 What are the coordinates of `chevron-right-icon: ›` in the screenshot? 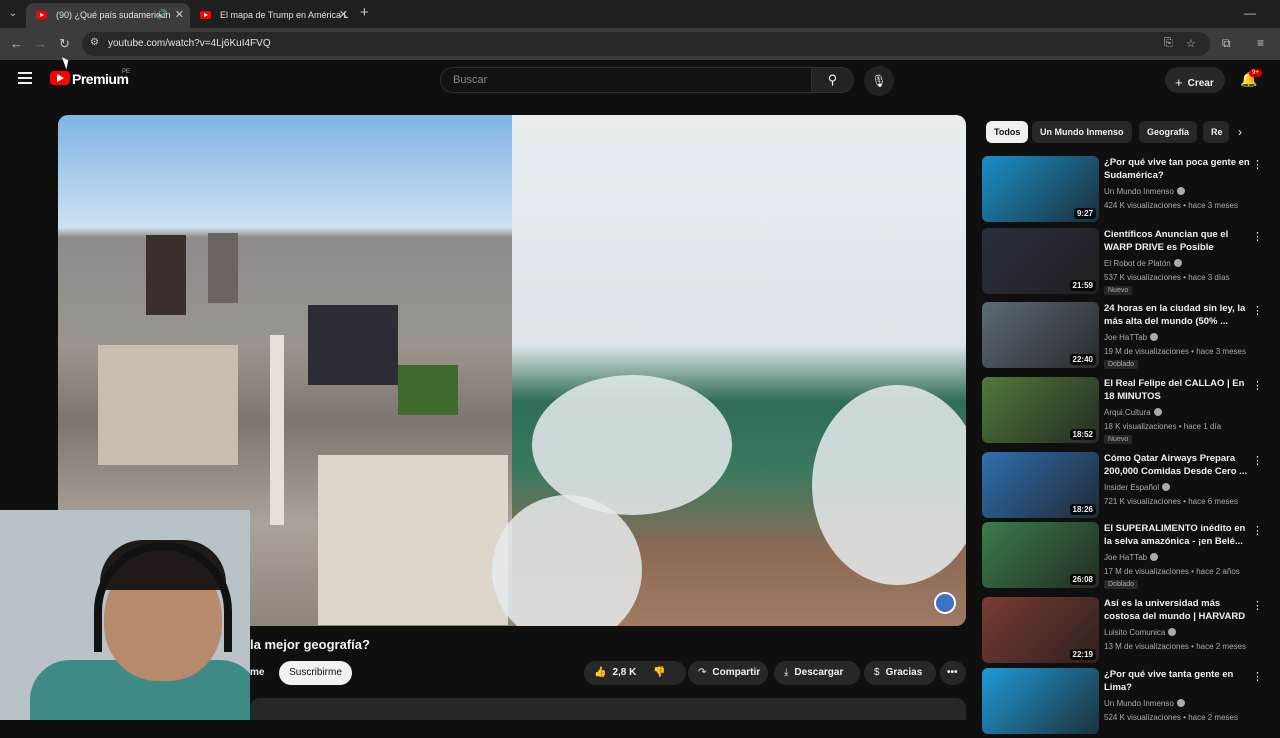 It's located at (1240, 132).